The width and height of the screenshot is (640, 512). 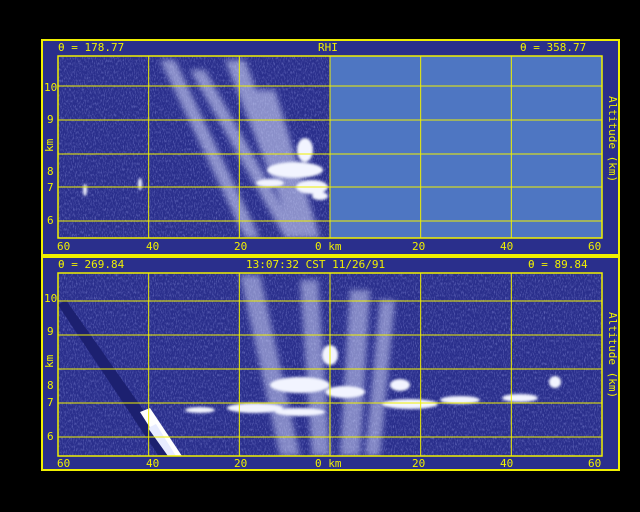 I want to click on bottom-y-tick-8: 8, so click(x=50, y=385).